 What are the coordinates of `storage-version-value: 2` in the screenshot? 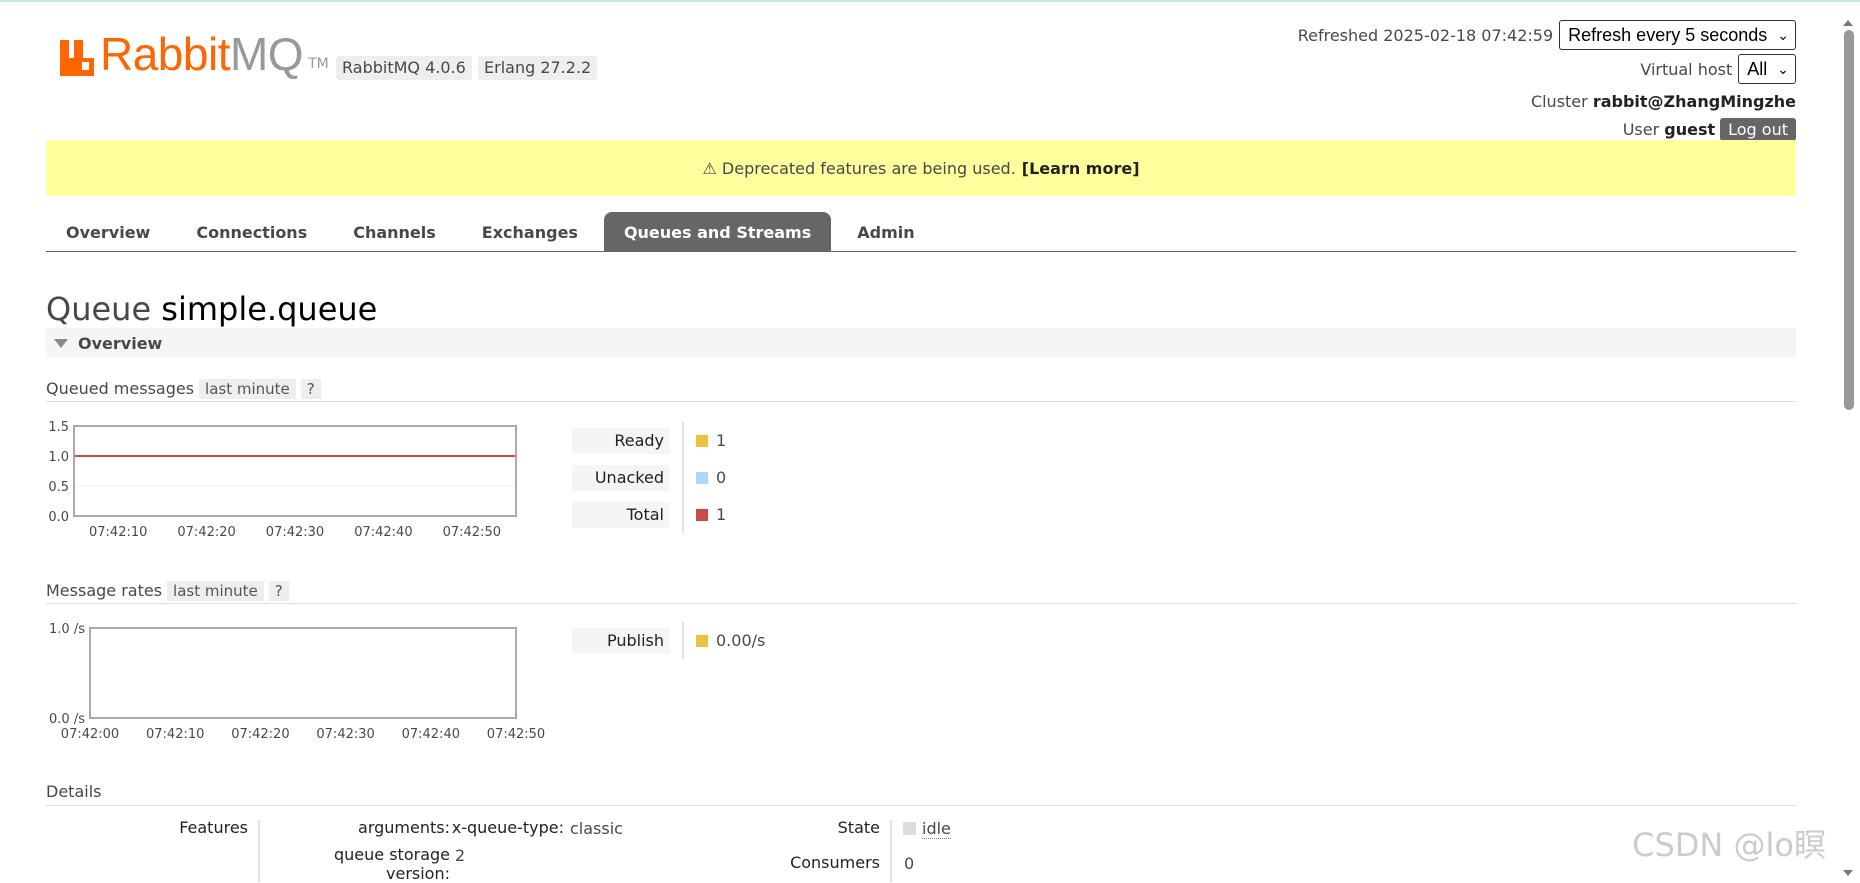 It's located at (460, 855).